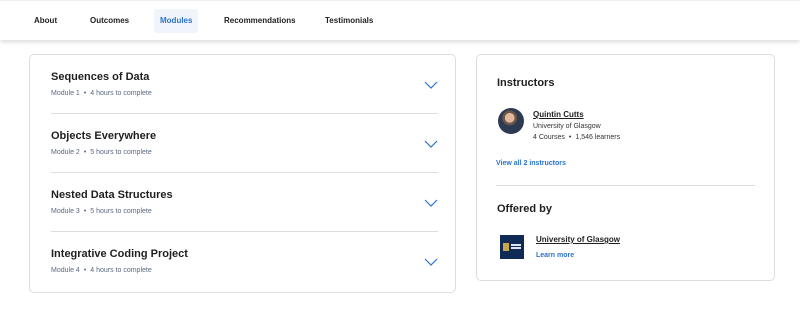 Image resolution: width=800 pixels, height=328 pixels. Describe the element at coordinates (625, 185) in the screenshot. I see `divider` at that location.